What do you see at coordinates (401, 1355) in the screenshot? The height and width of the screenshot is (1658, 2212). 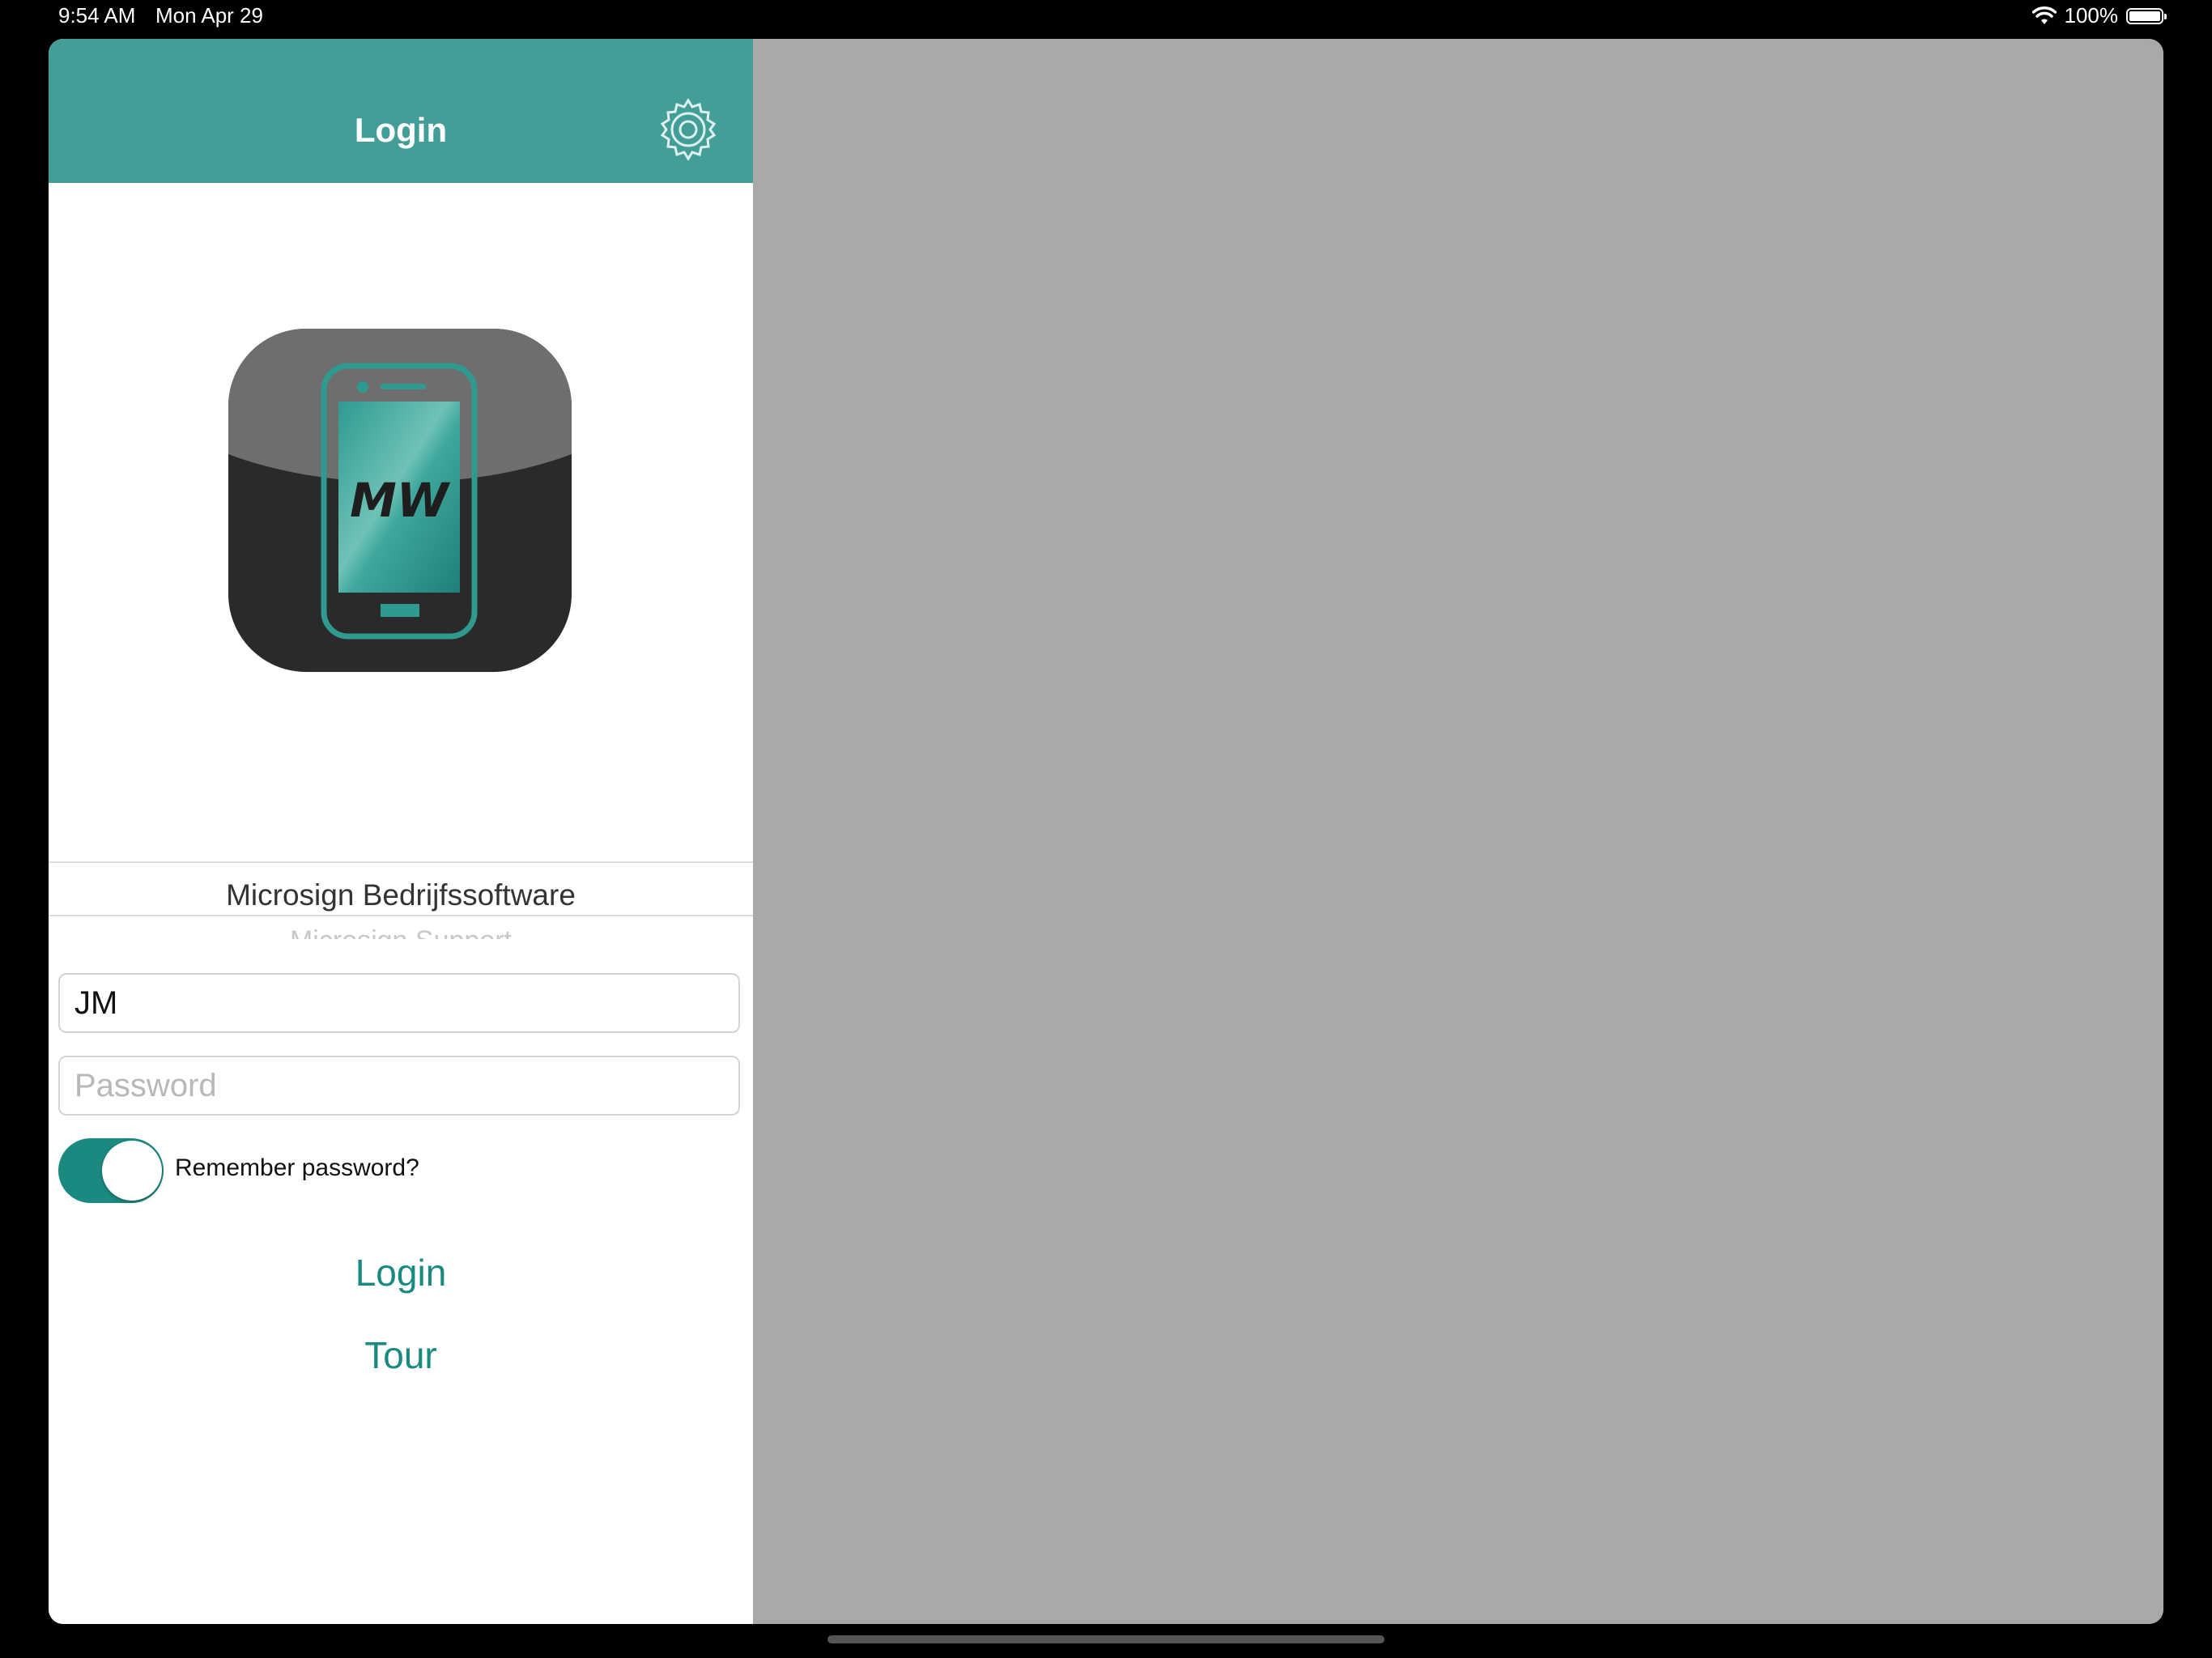 I see `tour-button: Tour` at bounding box center [401, 1355].